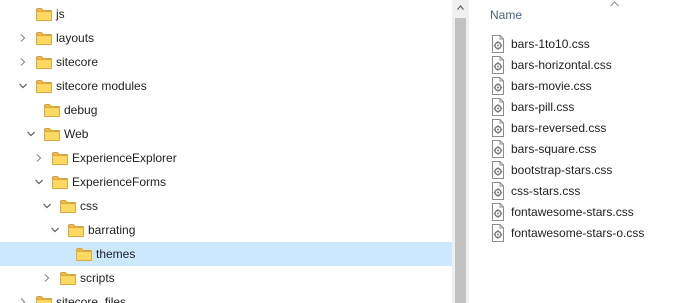  What do you see at coordinates (60, 14) in the screenshot?
I see `tree-item-label: js` at bounding box center [60, 14].